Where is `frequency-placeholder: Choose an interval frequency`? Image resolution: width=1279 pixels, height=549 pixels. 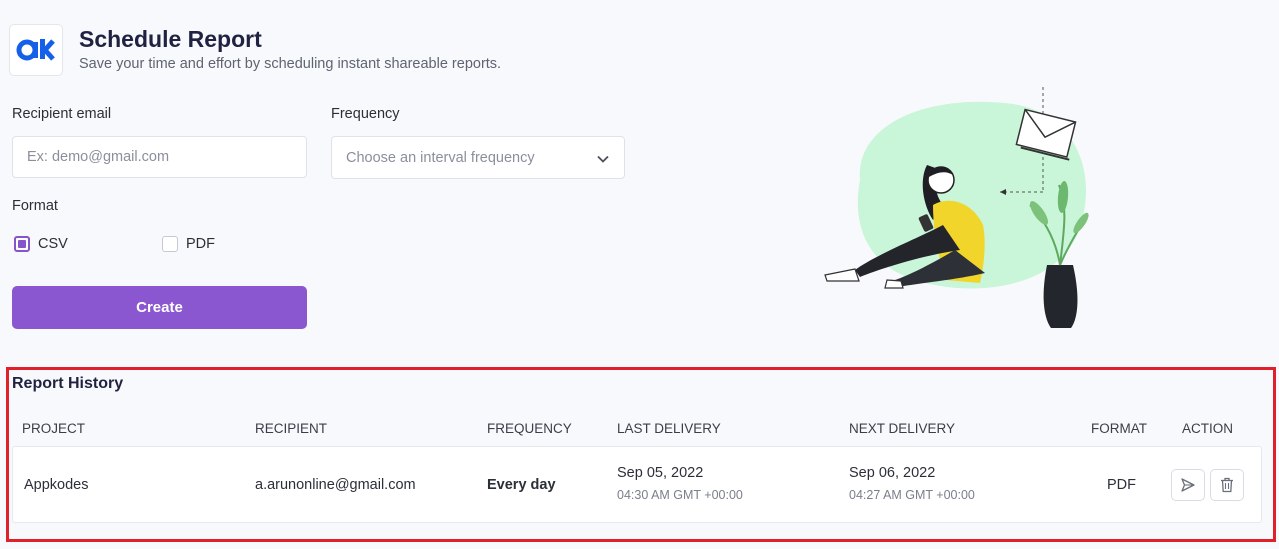 frequency-placeholder: Choose an interval frequency is located at coordinates (440, 157).